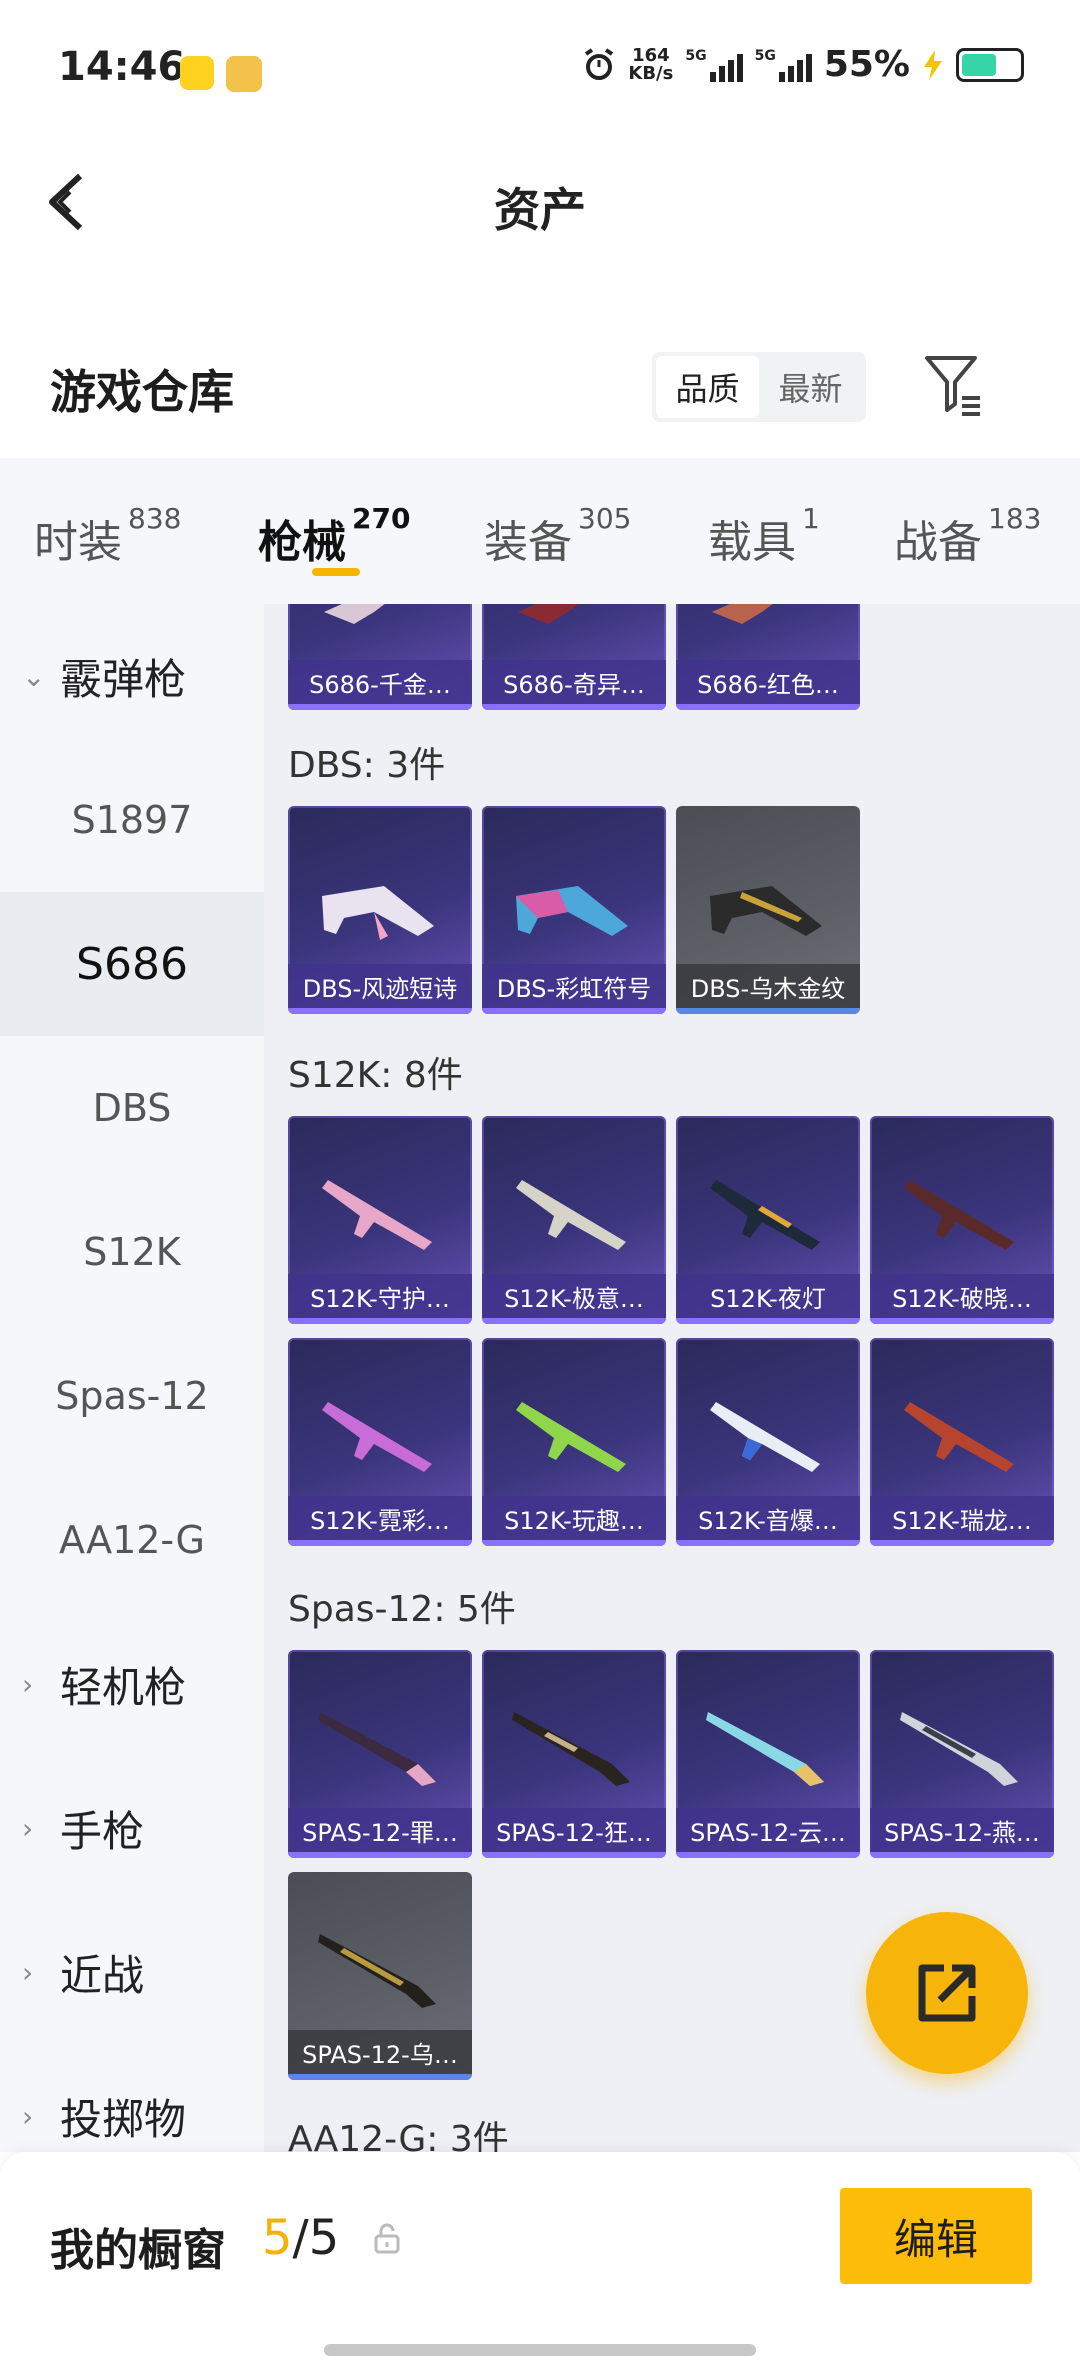 Image resolution: width=1080 pixels, height=2376 pixels. What do you see at coordinates (138, 2250) in the screenshot?
I see `showcase-label: 我的橱窗` at bounding box center [138, 2250].